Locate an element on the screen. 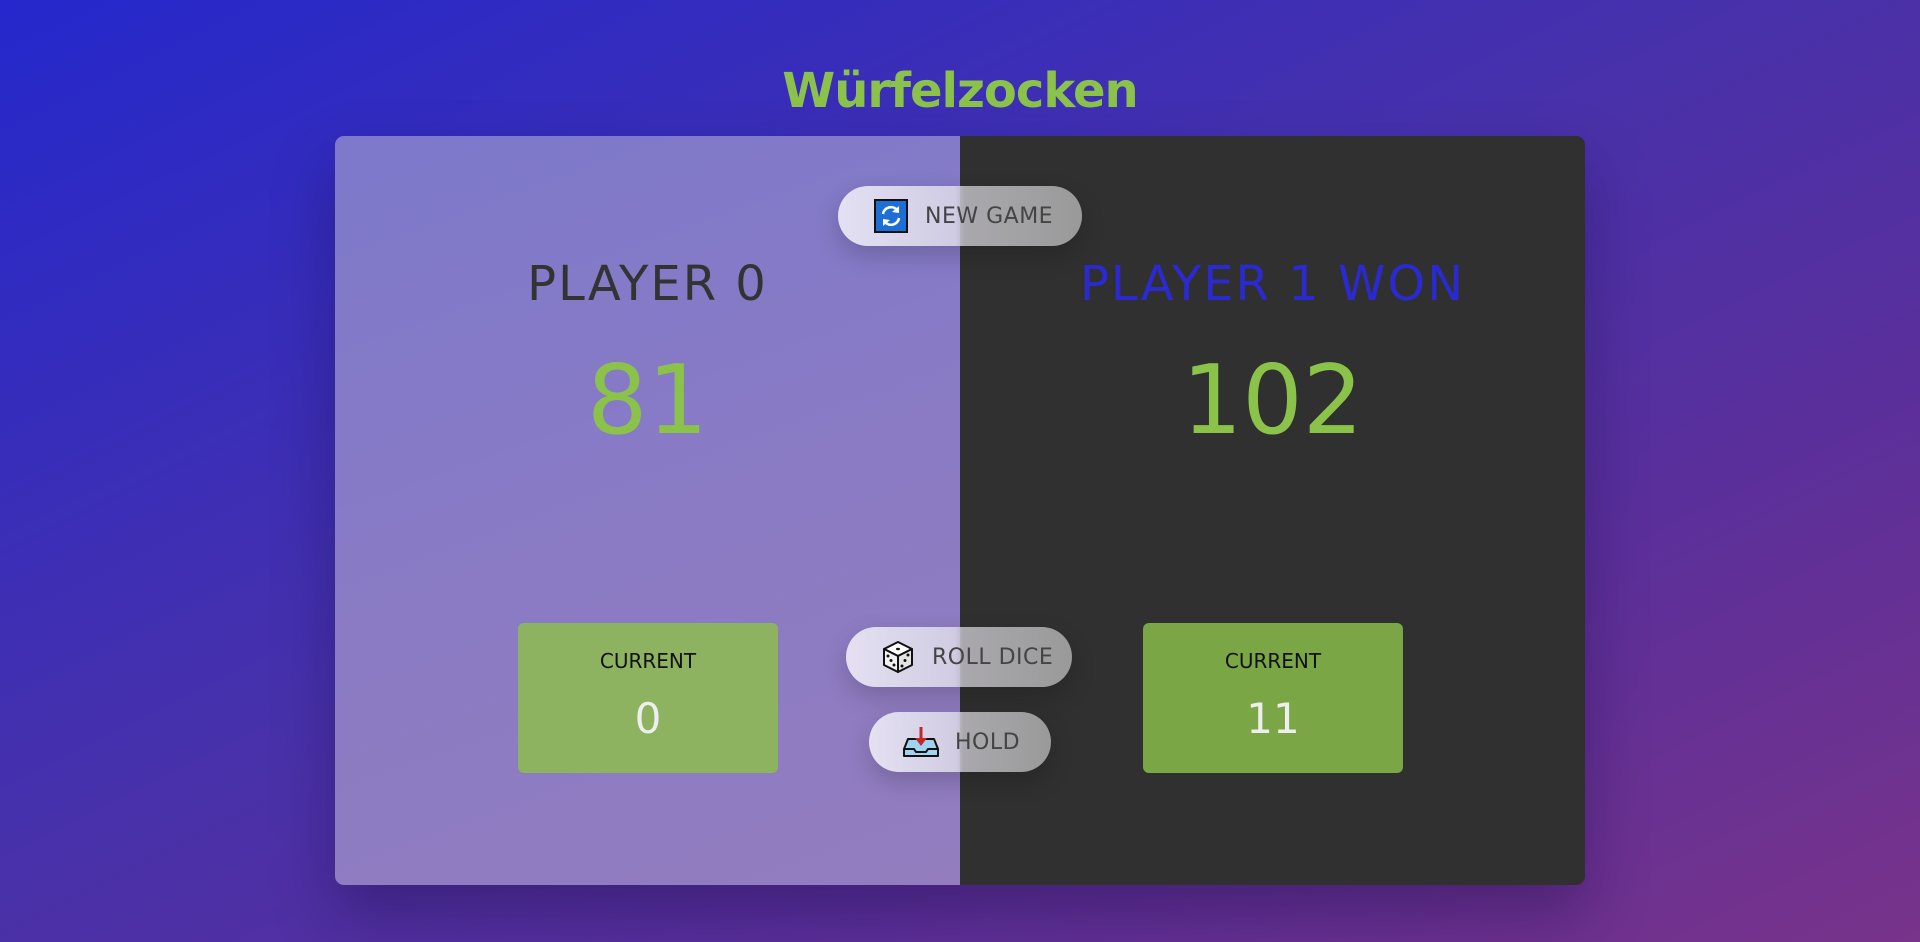 This screenshot has width=1920, height=942. player-0-current-box: CURRENT 0 is located at coordinates (648, 698).